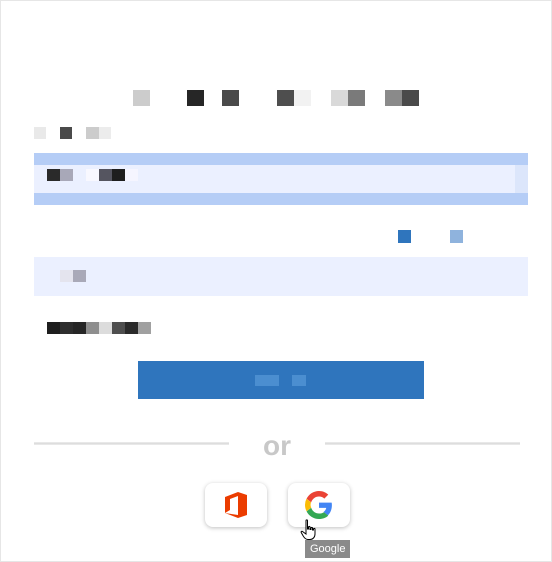 The width and height of the screenshot is (552, 562). I want to click on office-icon, so click(236, 505).